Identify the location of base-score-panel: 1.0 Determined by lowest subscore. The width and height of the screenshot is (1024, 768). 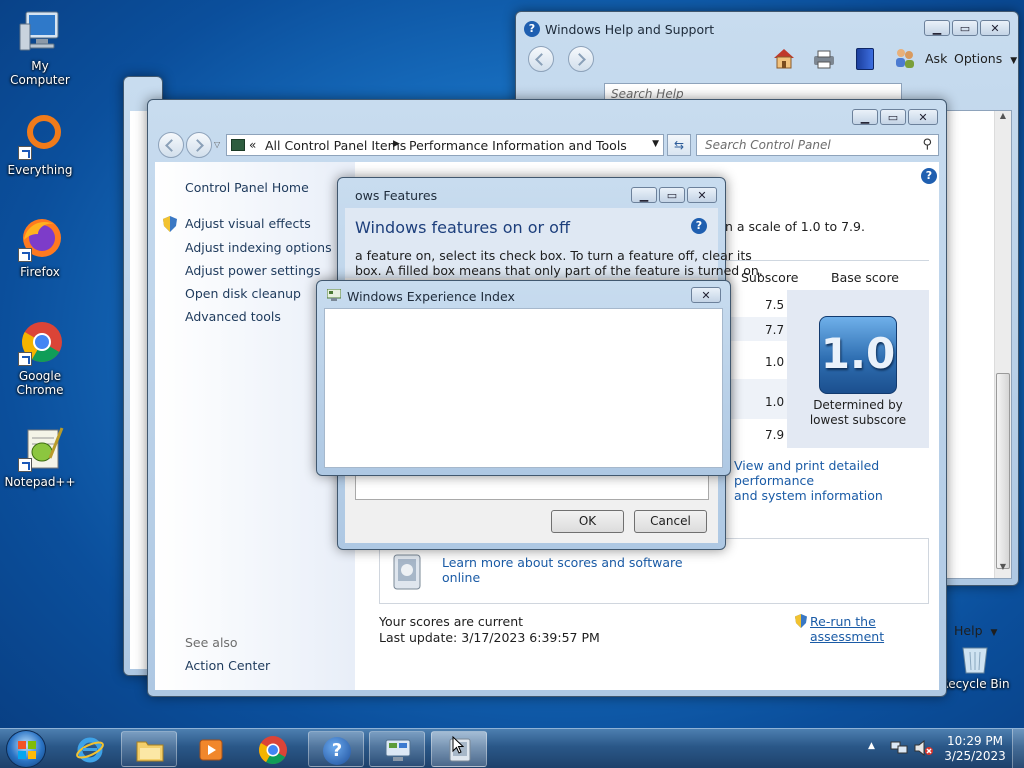
(858, 369).